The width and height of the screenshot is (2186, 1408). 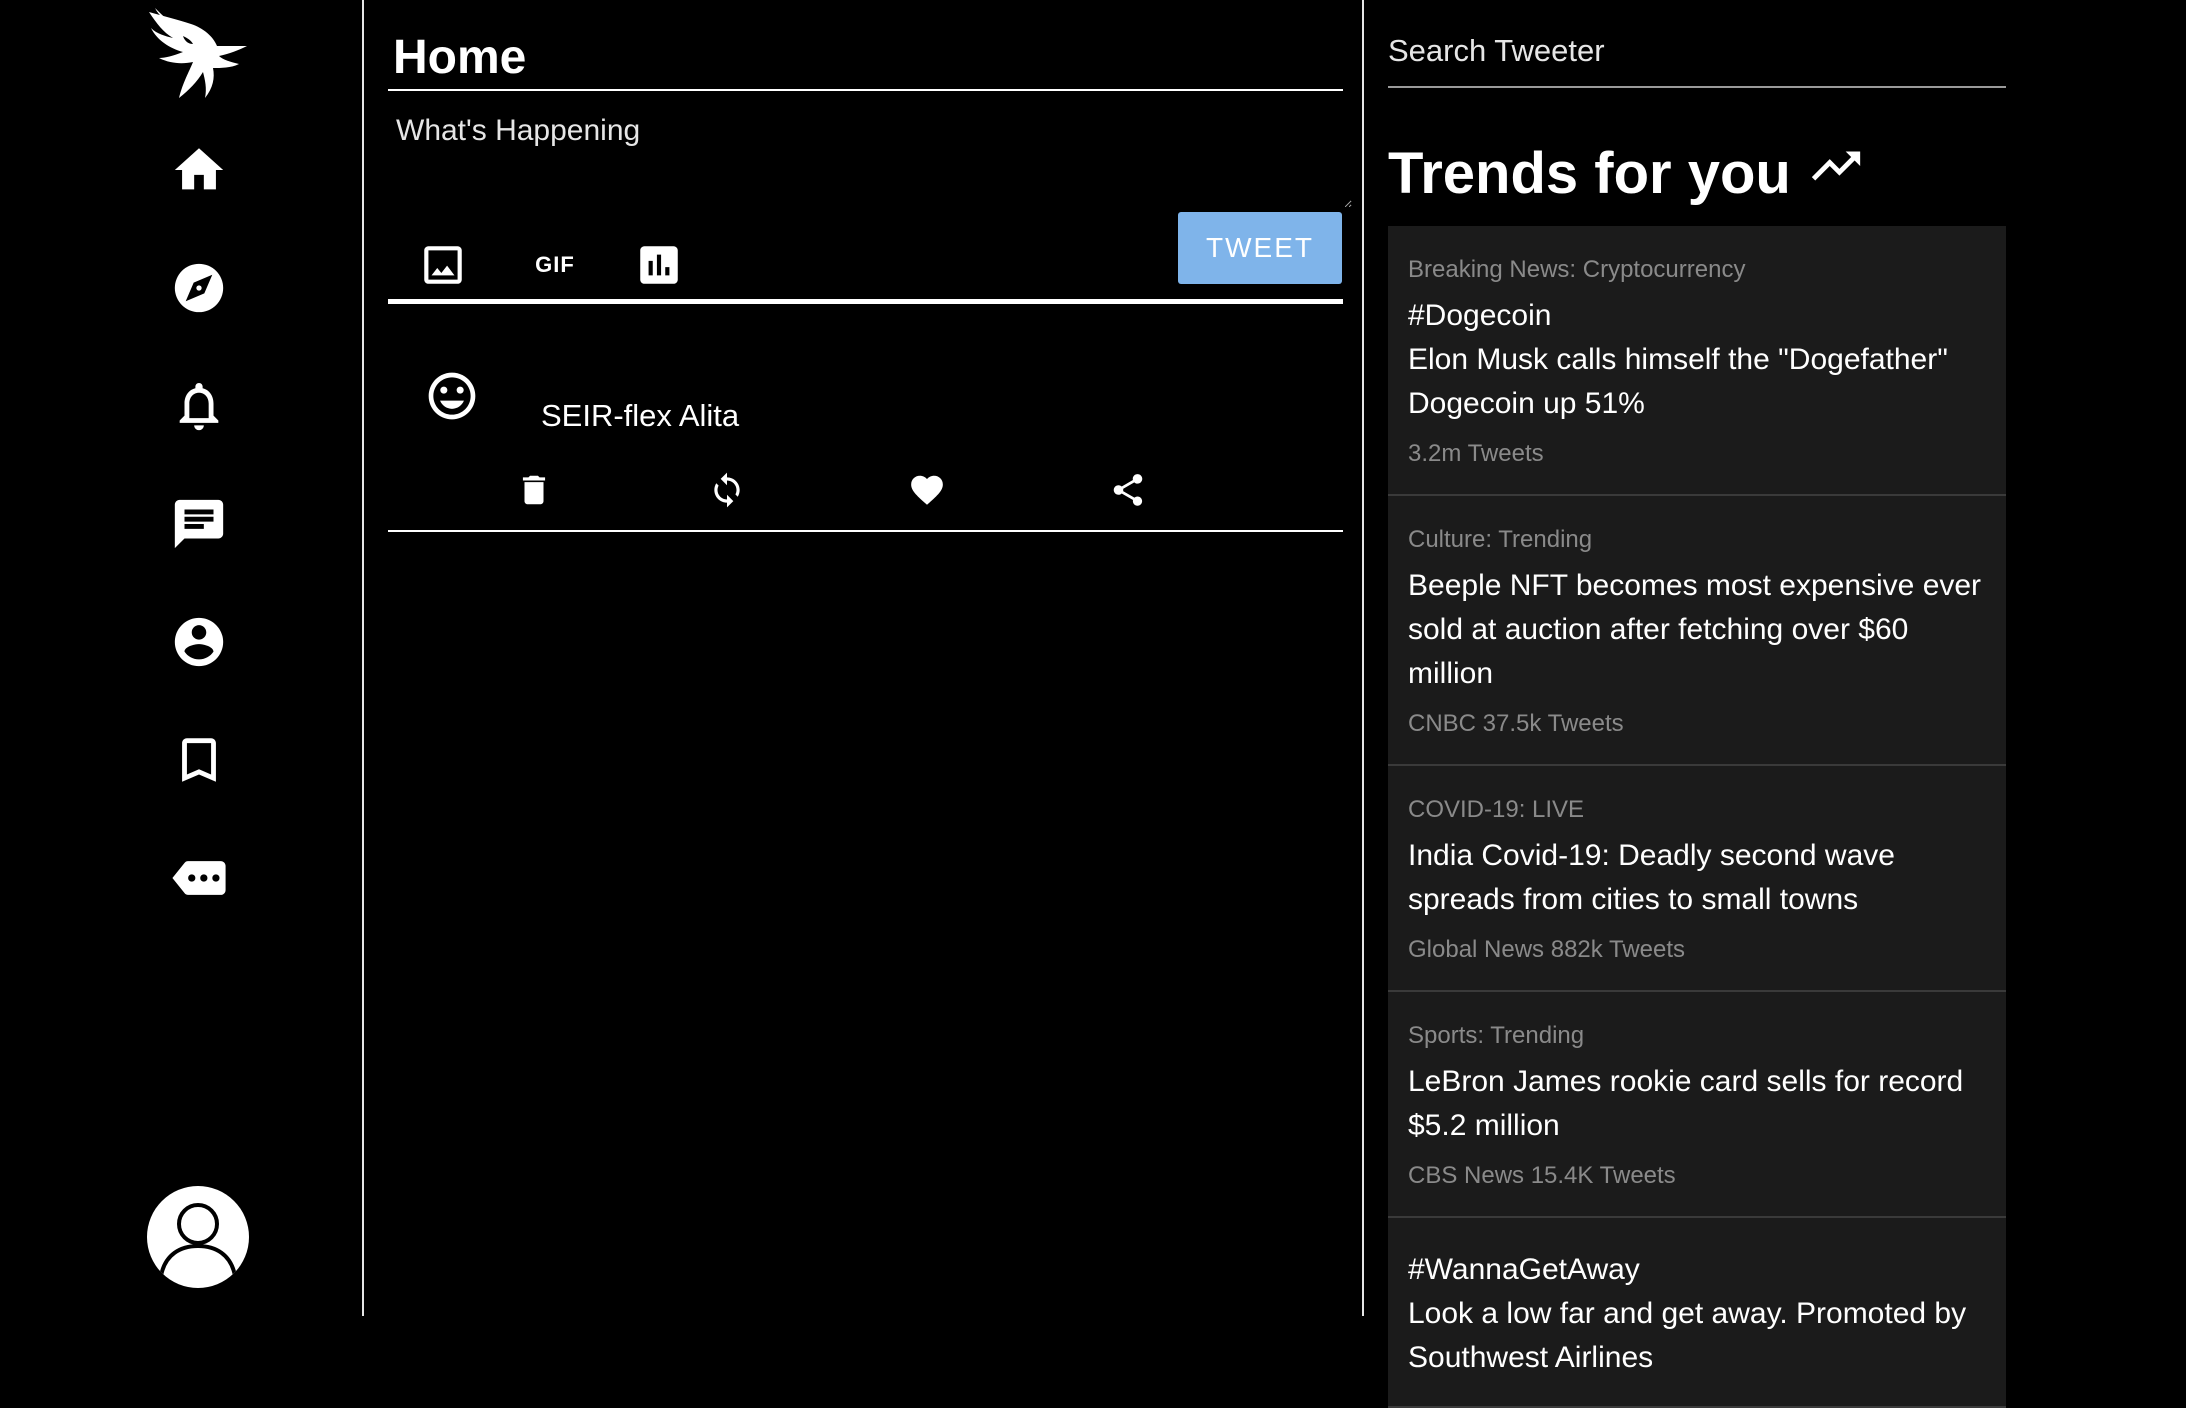 What do you see at coordinates (865, 90) in the screenshot?
I see `divider` at bounding box center [865, 90].